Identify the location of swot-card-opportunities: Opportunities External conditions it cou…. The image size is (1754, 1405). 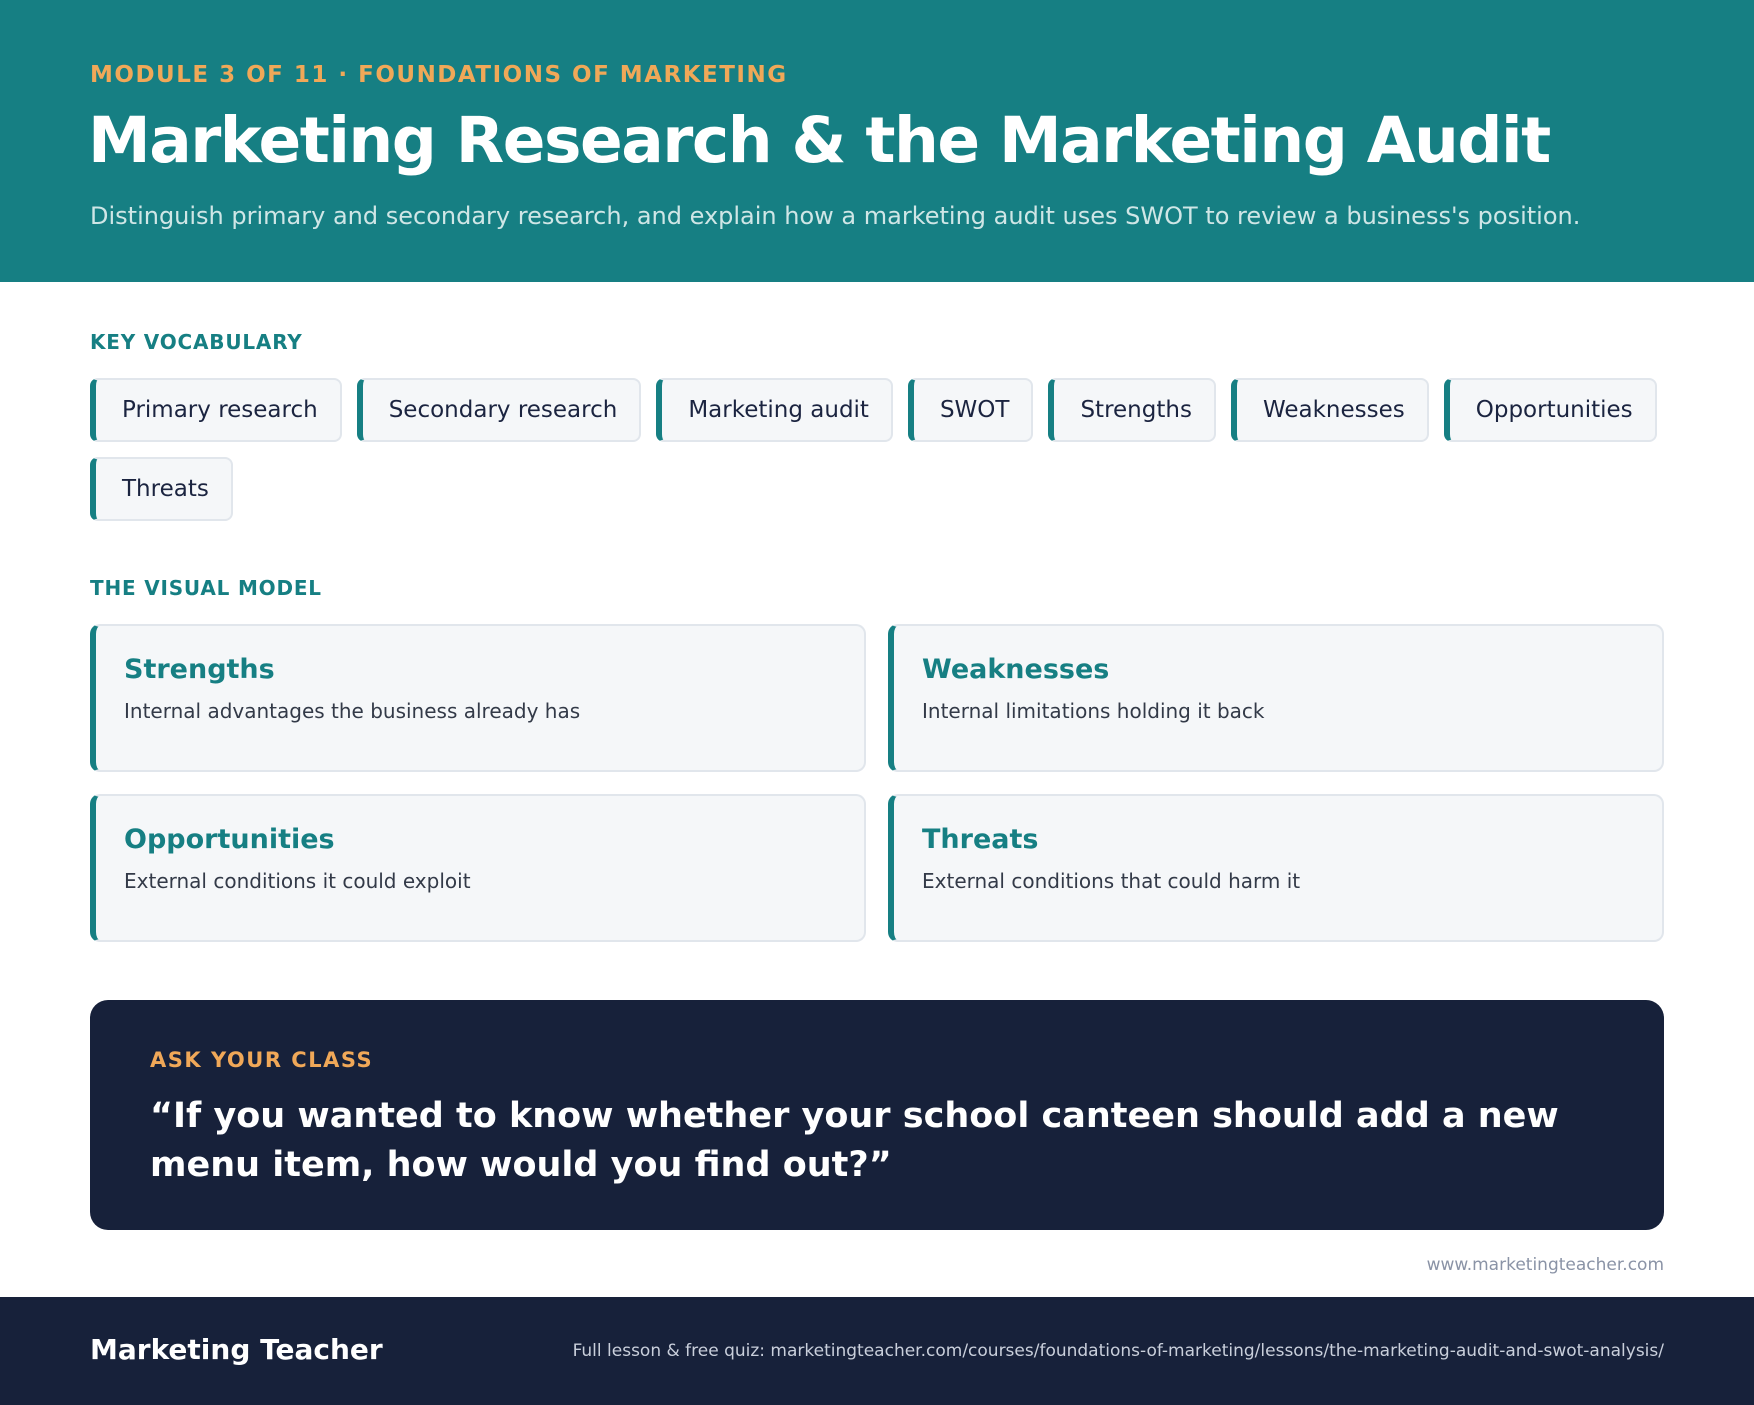
(478, 868).